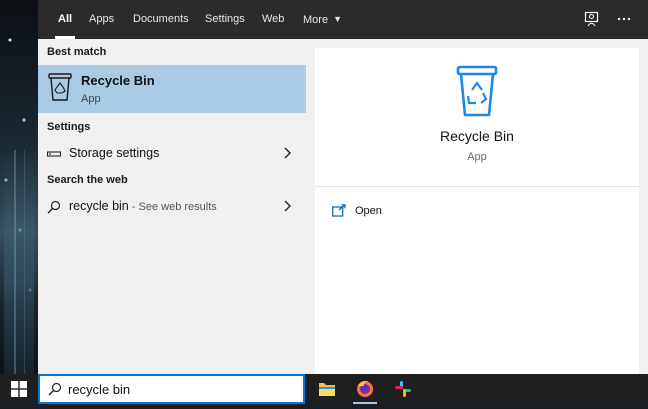 Image resolution: width=648 pixels, height=409 pixels. I want to click on slack-icon, so click(403, 389).